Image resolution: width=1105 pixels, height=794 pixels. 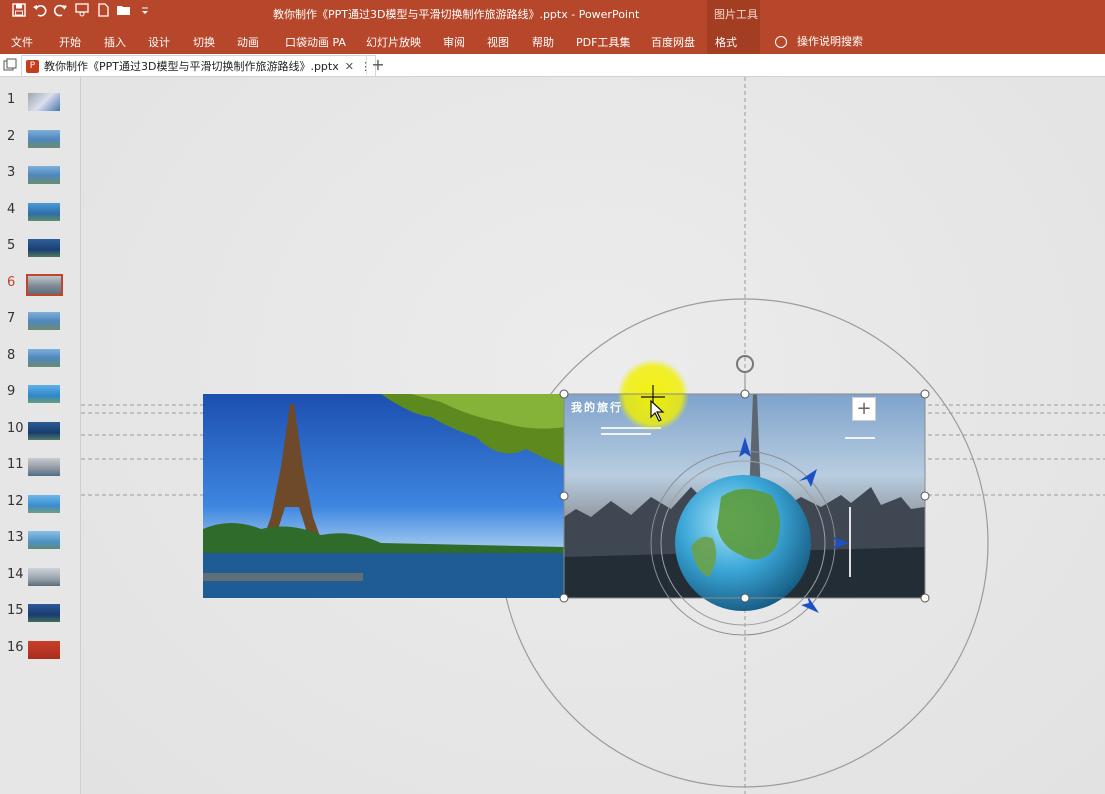 I want to click on slide-number: 15, so click(x=15, y=610).